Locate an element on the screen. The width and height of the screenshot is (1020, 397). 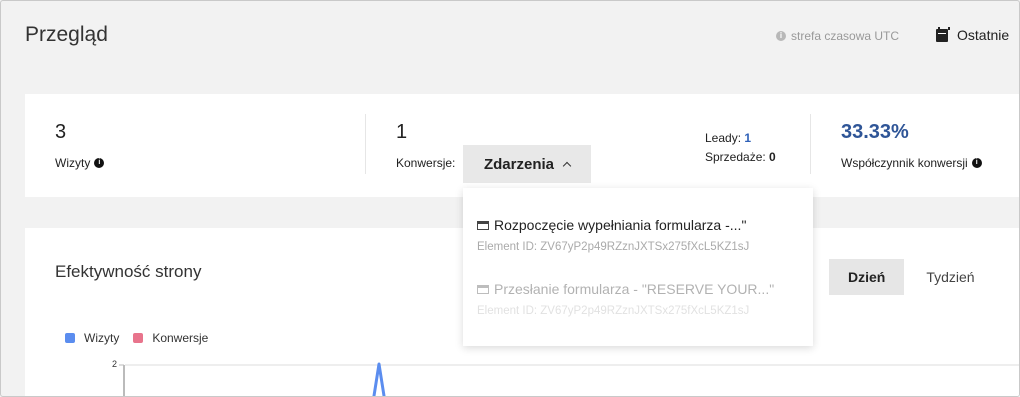
date-range-selector: Ostatnie is located at coordinates (973, 34).